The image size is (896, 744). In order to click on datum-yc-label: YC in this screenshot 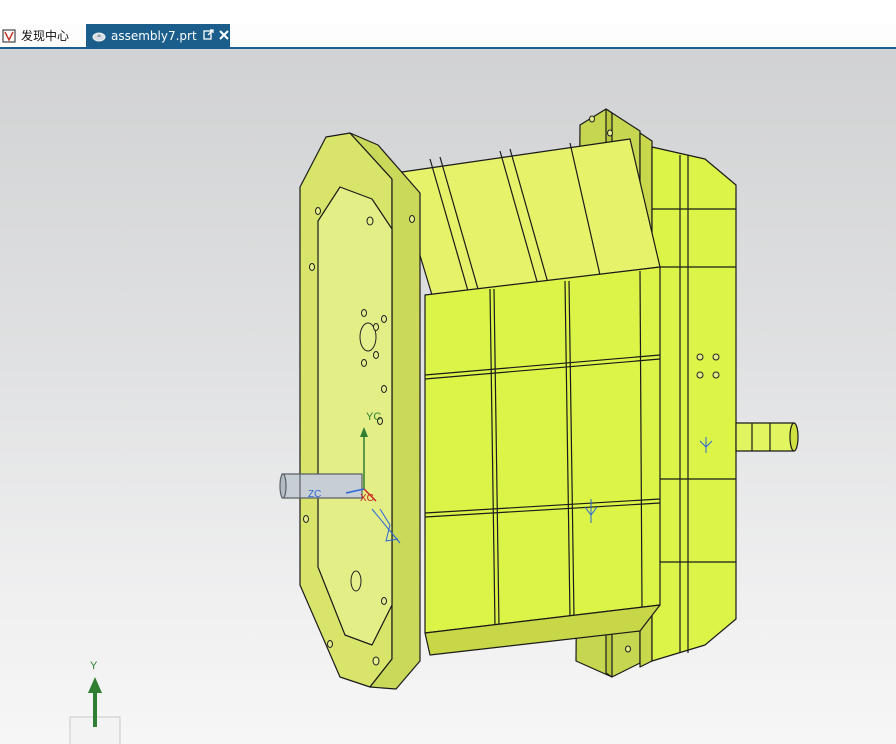, I will do `click(374, 417)`.